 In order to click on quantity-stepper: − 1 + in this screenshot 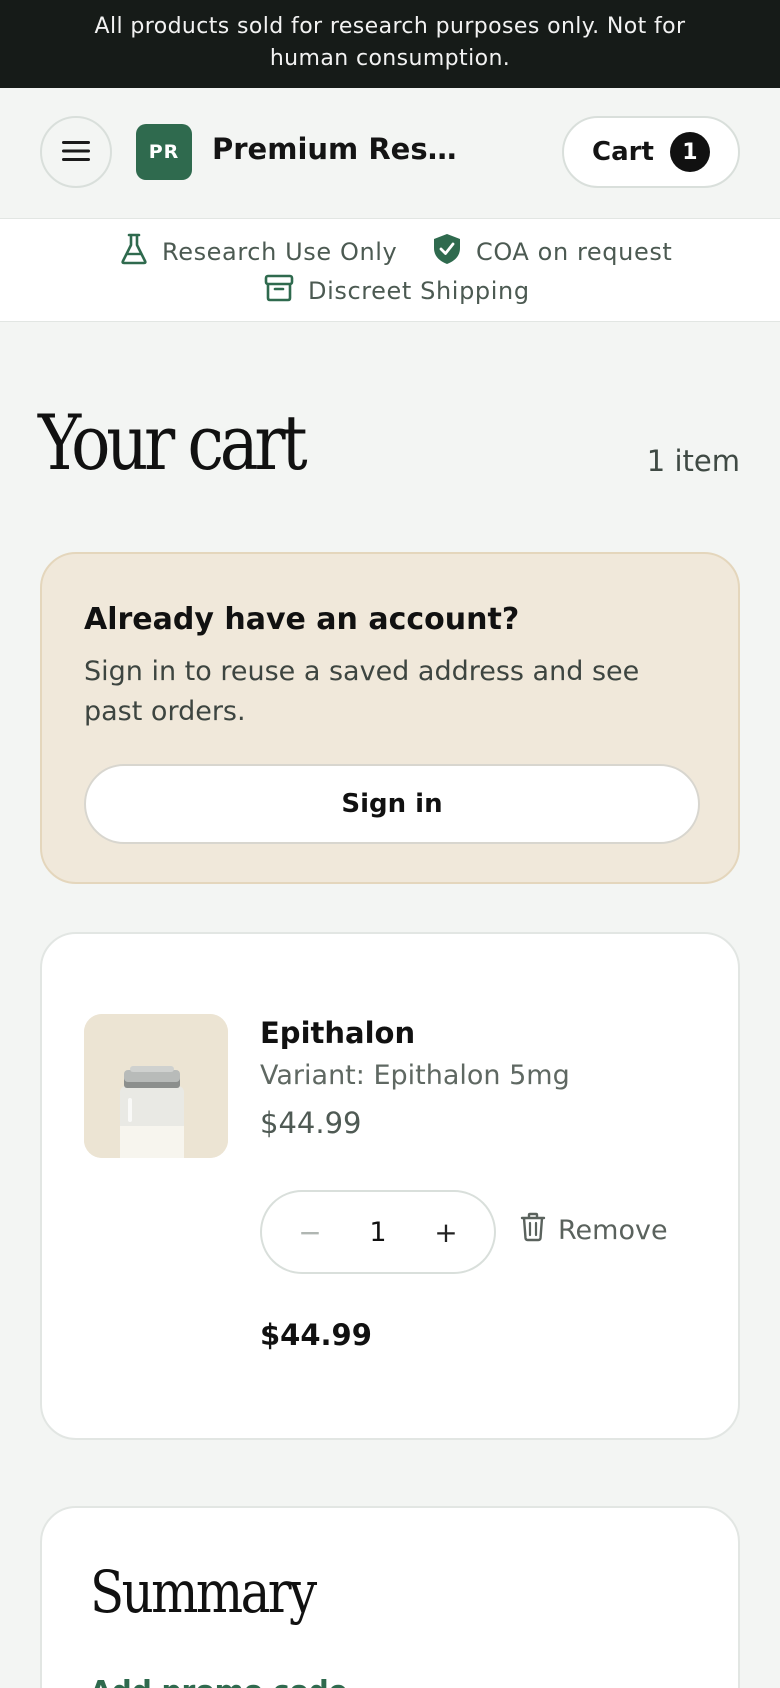, I will do `click(378, 1232)`.